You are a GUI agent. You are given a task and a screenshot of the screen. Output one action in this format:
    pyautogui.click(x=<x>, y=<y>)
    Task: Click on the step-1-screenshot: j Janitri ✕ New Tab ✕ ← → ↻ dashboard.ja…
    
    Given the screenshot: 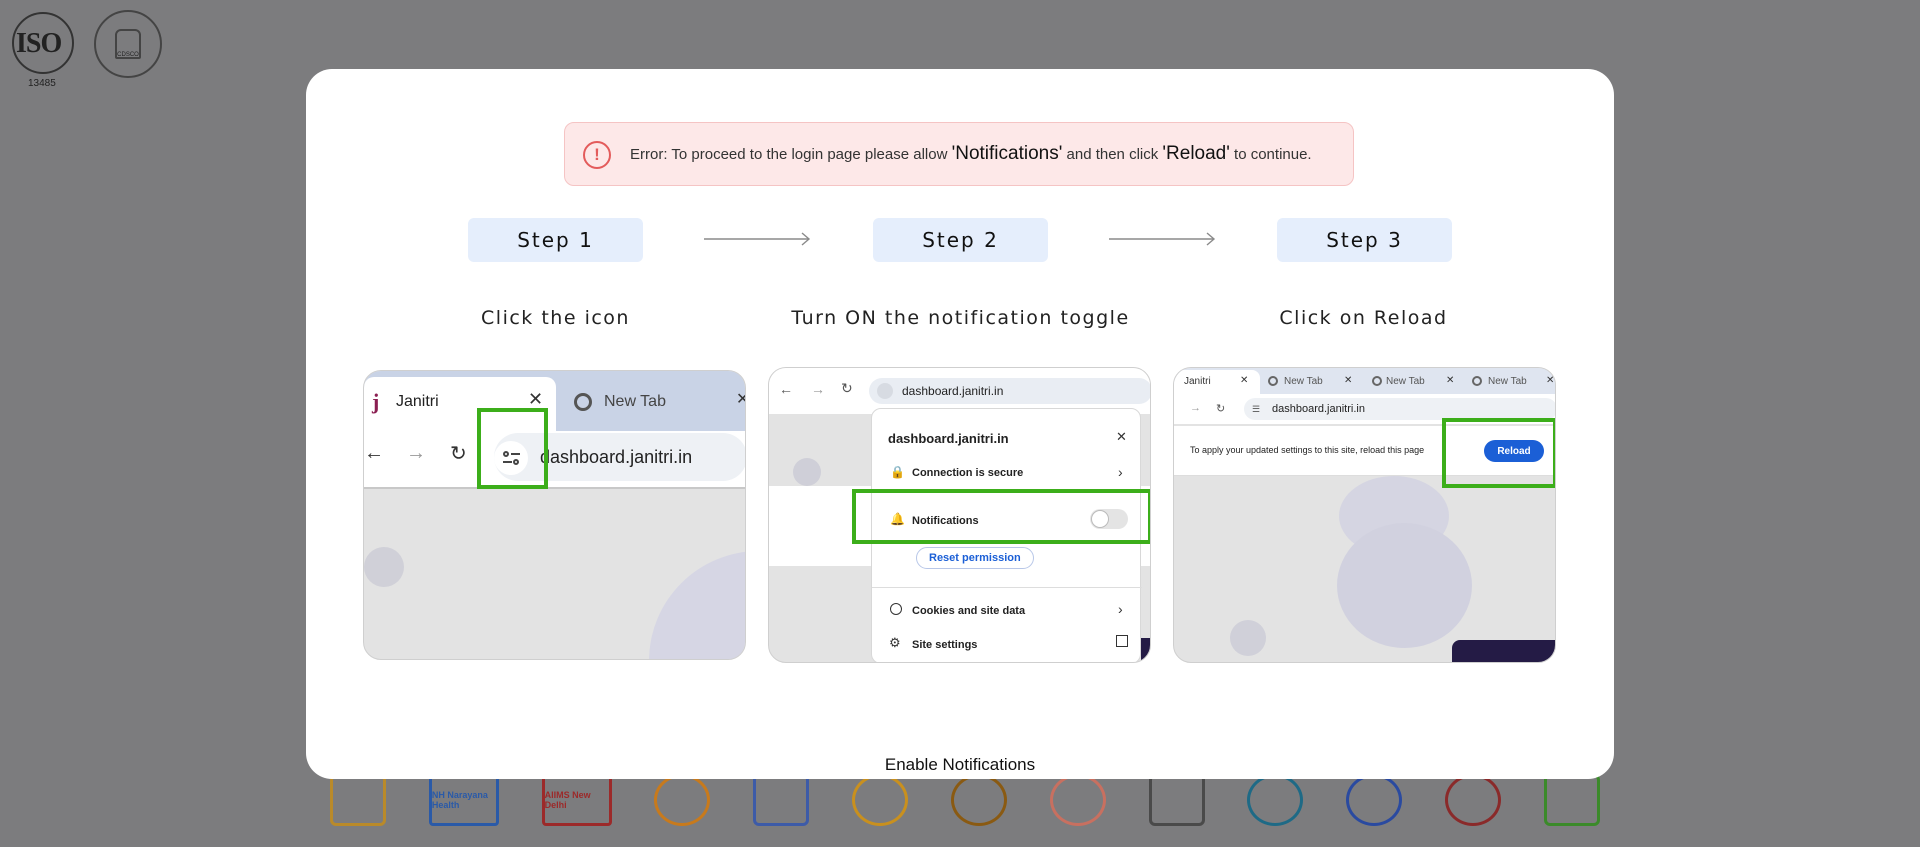 What is the action you would take?
    pyautogui.click(x=554, y=515)
    